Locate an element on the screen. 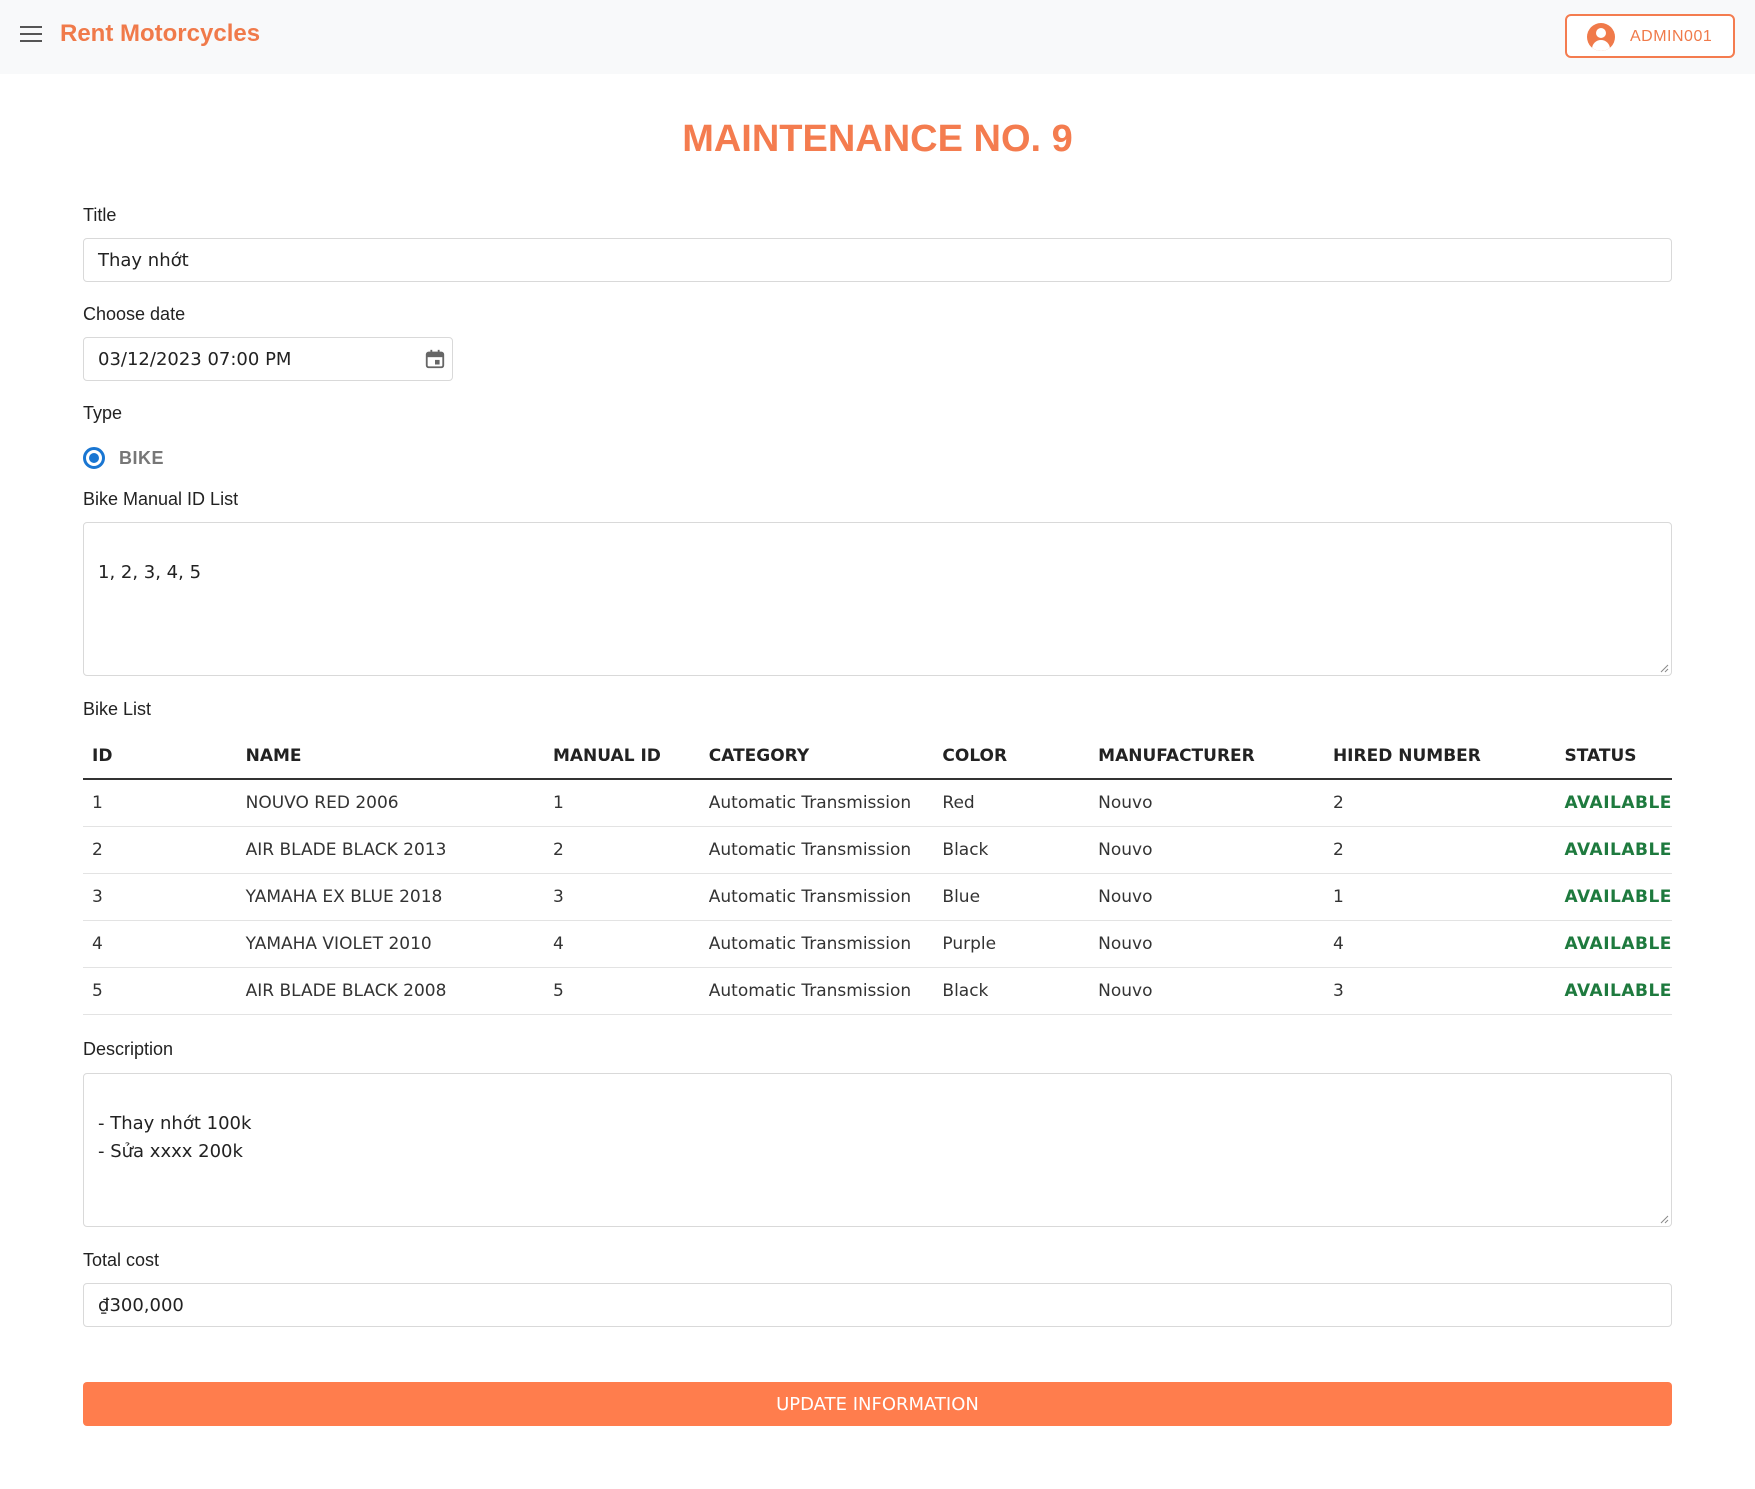 The image size is (1755, 1489). type-radio-label: BIKE is located at coordinates (141, 458).